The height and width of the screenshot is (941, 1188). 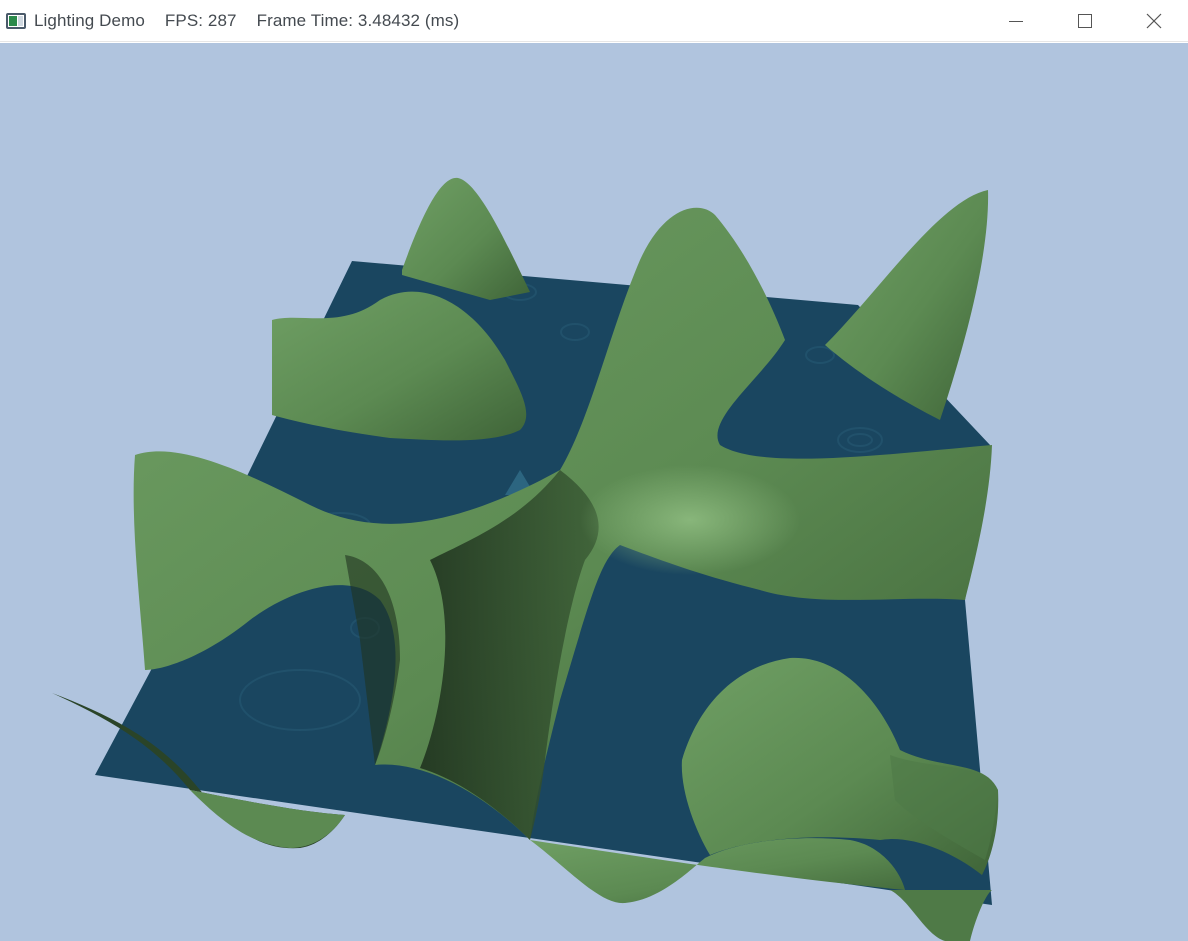 What do you see at coordinates (16, 20) in the screenshot?
I see `app-window-icon` at bounding box center [16, 20].